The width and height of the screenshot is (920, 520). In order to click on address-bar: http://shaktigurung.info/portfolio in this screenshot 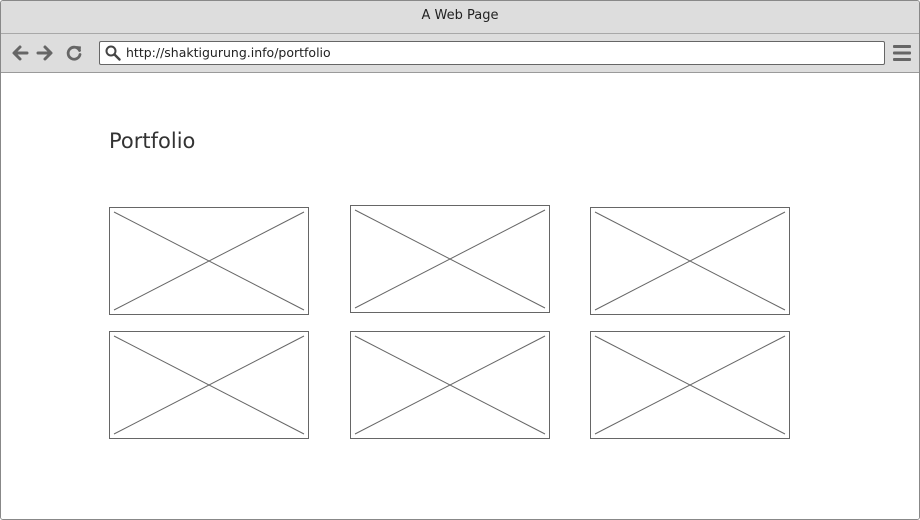, I will do `click(492, 53)`.